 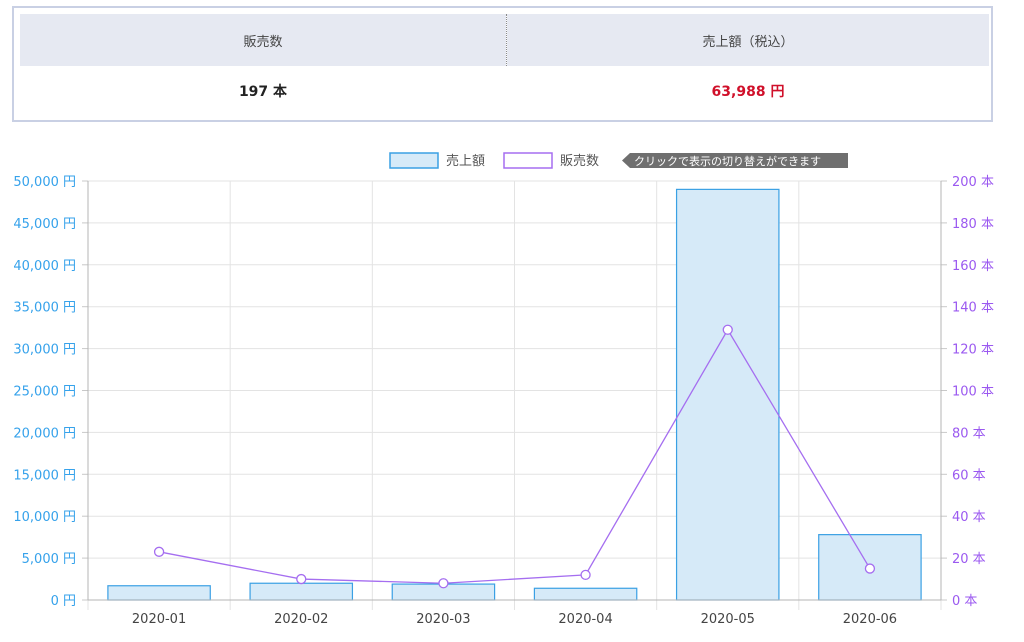 What do you see at coordinates (870, 619) in the screenshot?
I see `x-tick-label: 2020-06` at bounding box center [870, 619].